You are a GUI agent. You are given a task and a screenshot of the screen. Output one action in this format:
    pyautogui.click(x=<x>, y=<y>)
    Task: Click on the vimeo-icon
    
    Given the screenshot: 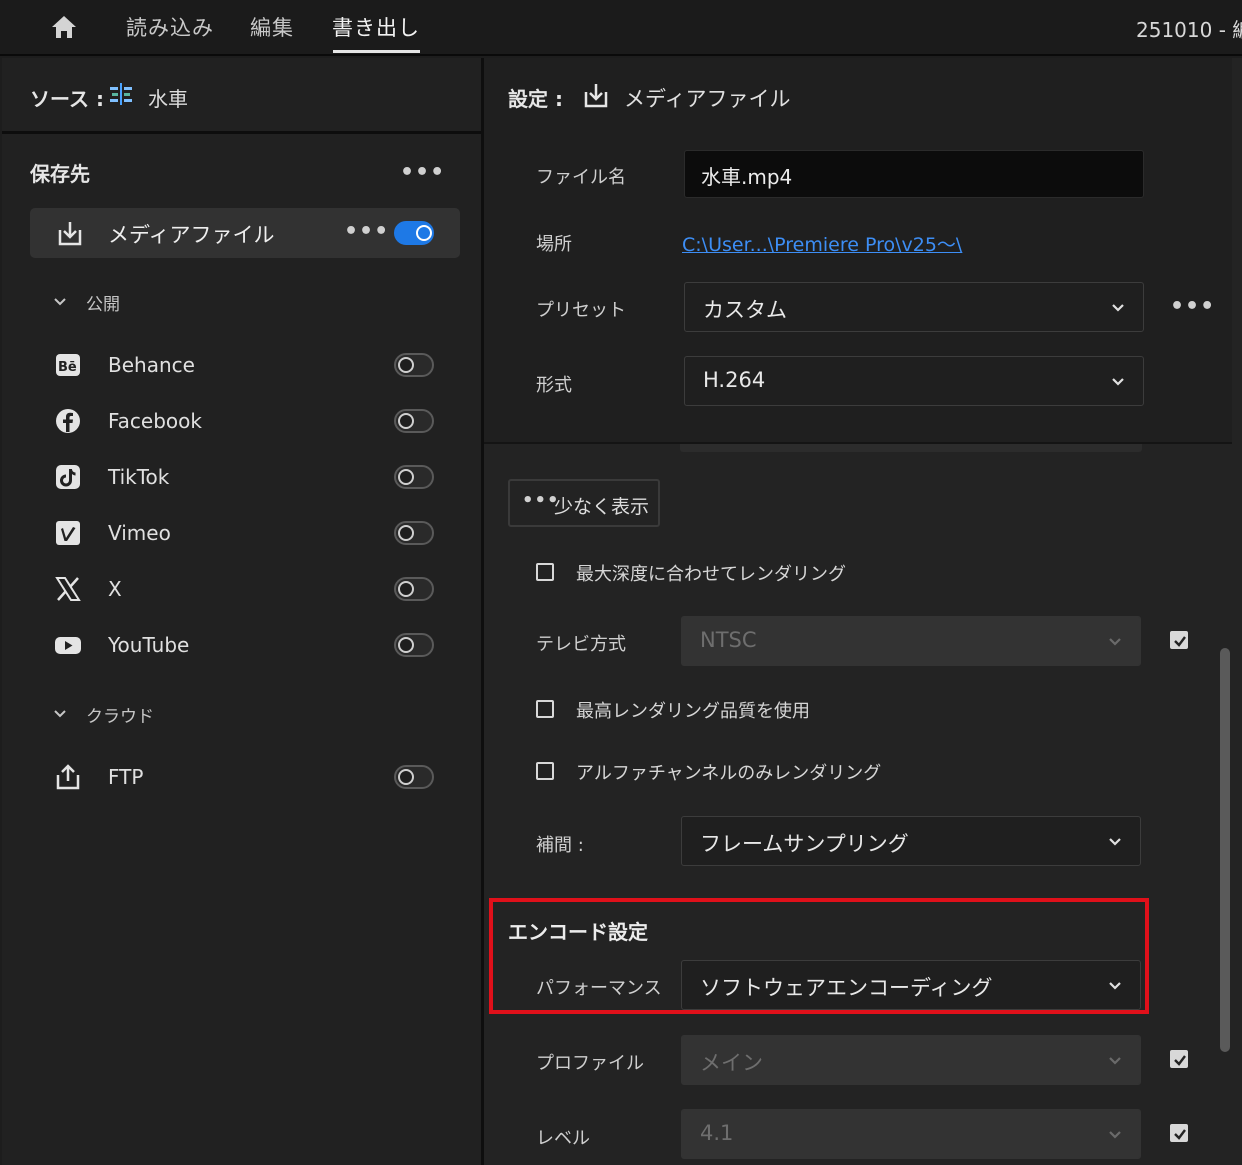 What is the action you would take?
    pyautogui.click(x=68, y=533)
    